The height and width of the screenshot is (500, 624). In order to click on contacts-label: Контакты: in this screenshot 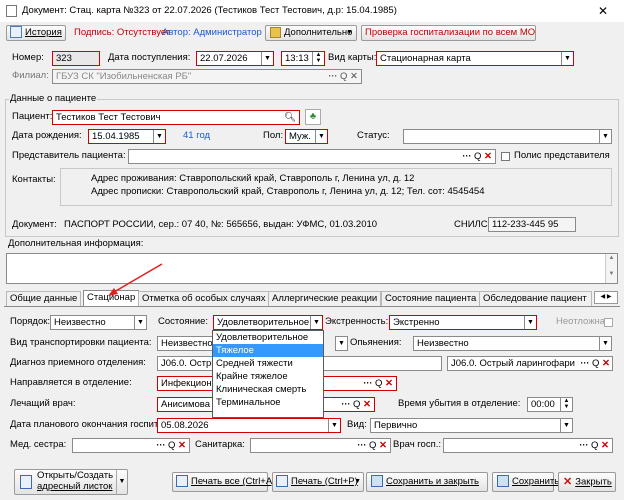, I will do `click(34, 179)`.